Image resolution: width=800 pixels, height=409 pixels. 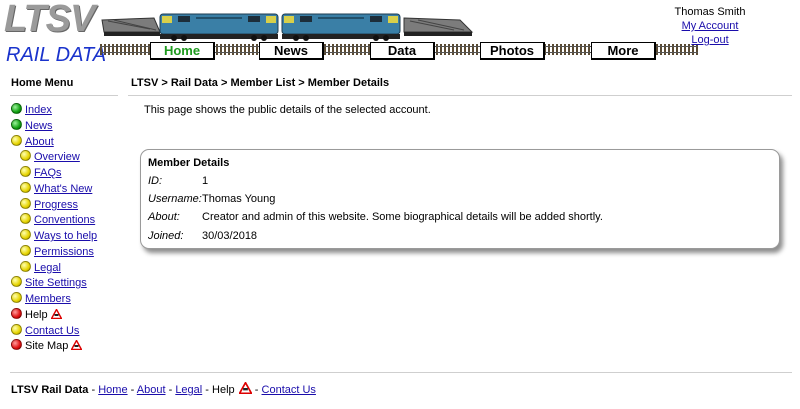 What do you see at coordinates (57, 157) in the screenshot?
I see `sidebar-item-label: Overview` at bounding box center [57, 157].